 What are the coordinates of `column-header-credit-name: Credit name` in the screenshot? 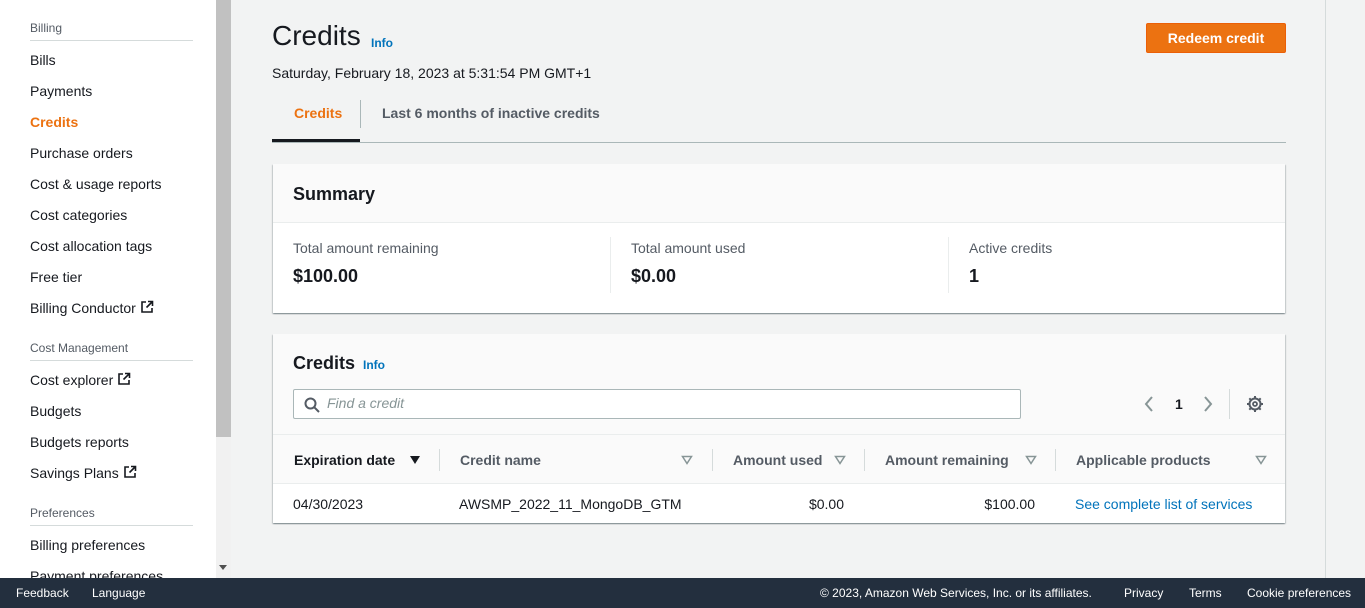 It's located at (500, 460).